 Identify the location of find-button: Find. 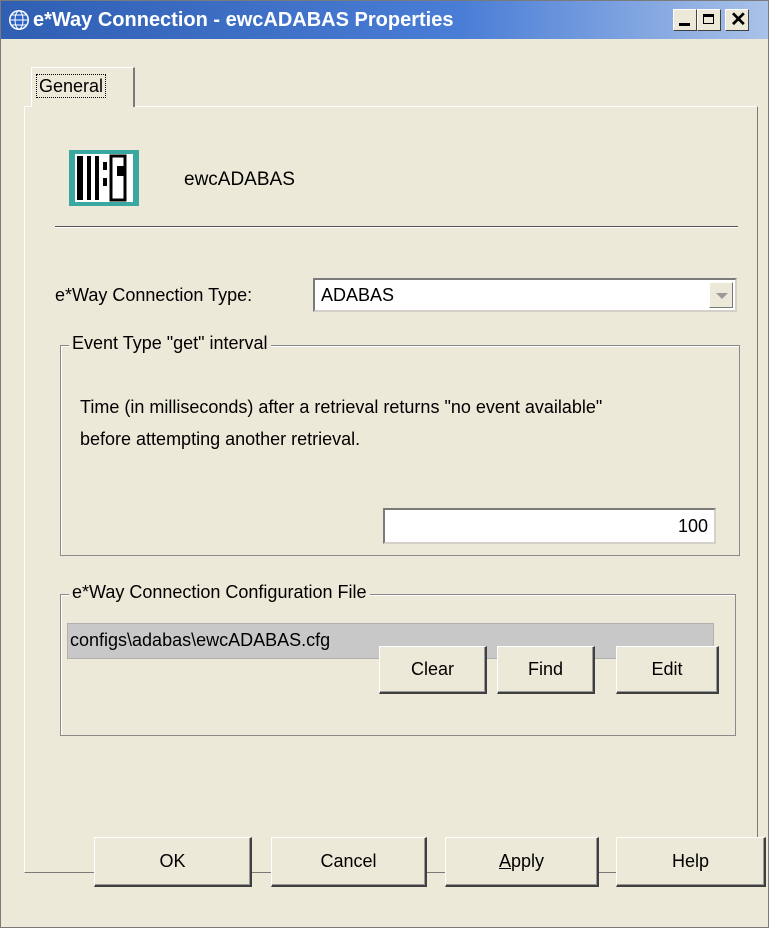
(546, 670).